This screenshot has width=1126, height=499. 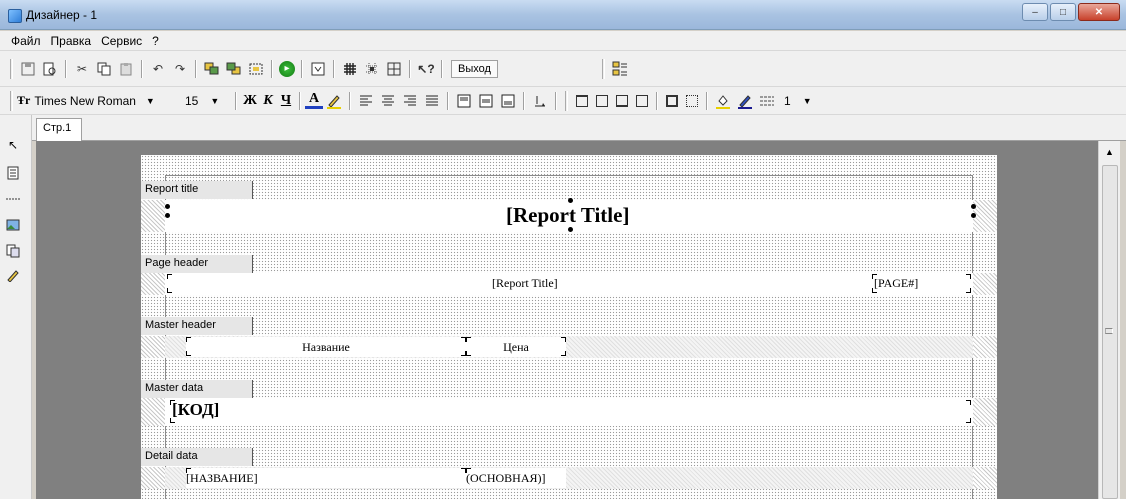 What do you see at coordinates (24, 100) in the screenshot?
I see `truetype-icon: Ŧr` at bounding box center [24, 100].